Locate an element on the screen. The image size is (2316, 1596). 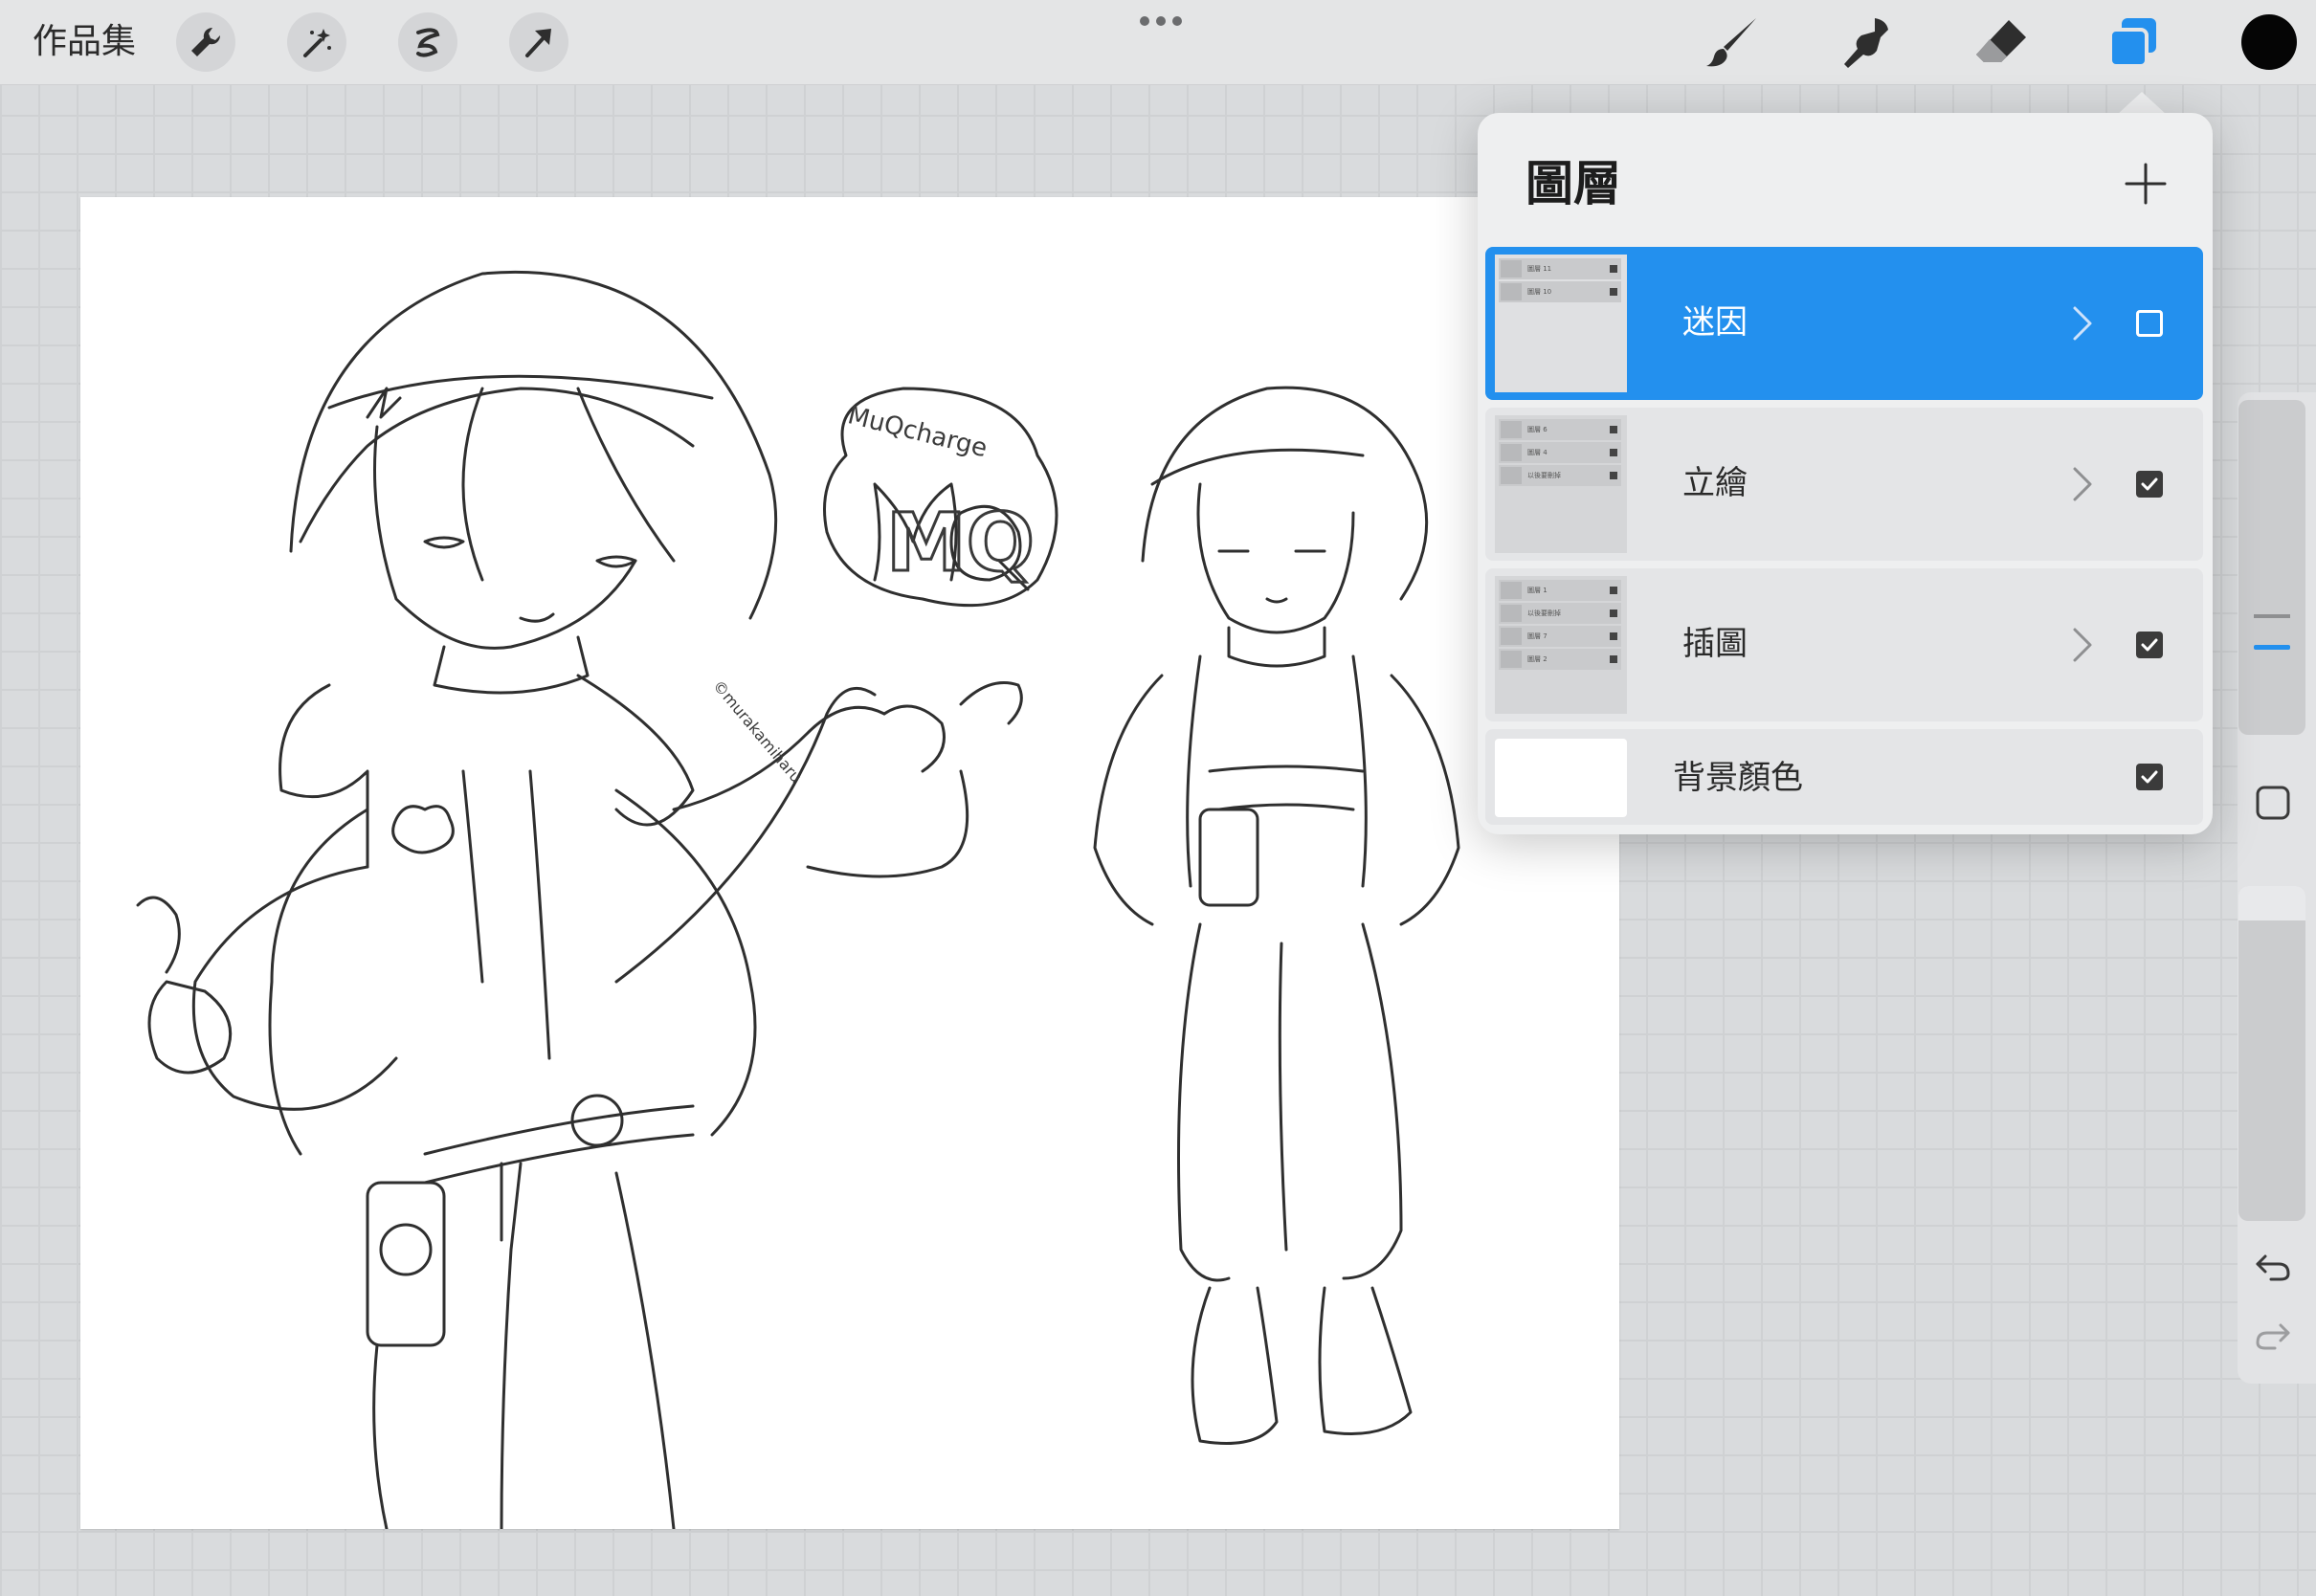
layer-row-meme: 圖層 11 圖層 10 迷因 is located at coordinates (1844, 324).